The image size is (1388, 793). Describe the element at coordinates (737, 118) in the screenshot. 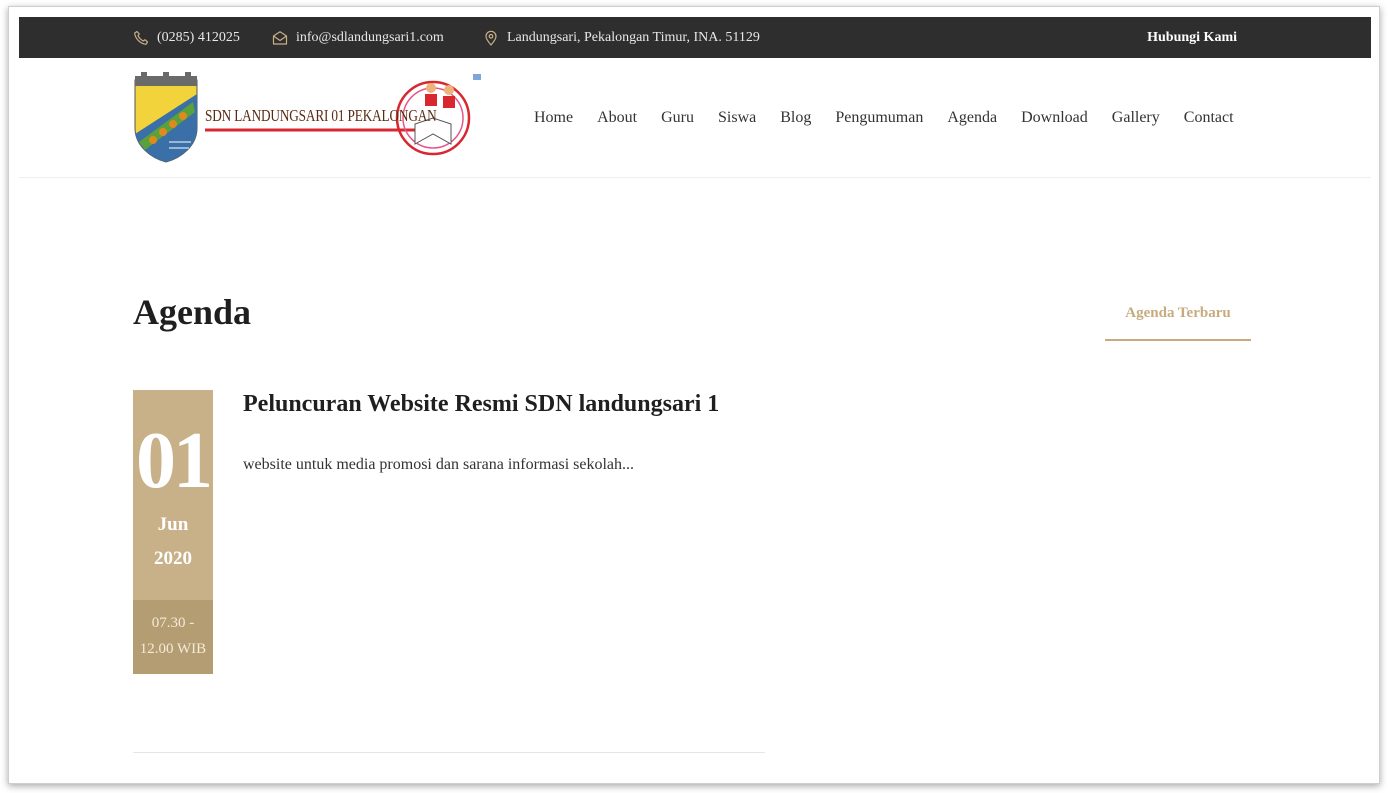

I see `nav-siswa: Siswa` at that location.